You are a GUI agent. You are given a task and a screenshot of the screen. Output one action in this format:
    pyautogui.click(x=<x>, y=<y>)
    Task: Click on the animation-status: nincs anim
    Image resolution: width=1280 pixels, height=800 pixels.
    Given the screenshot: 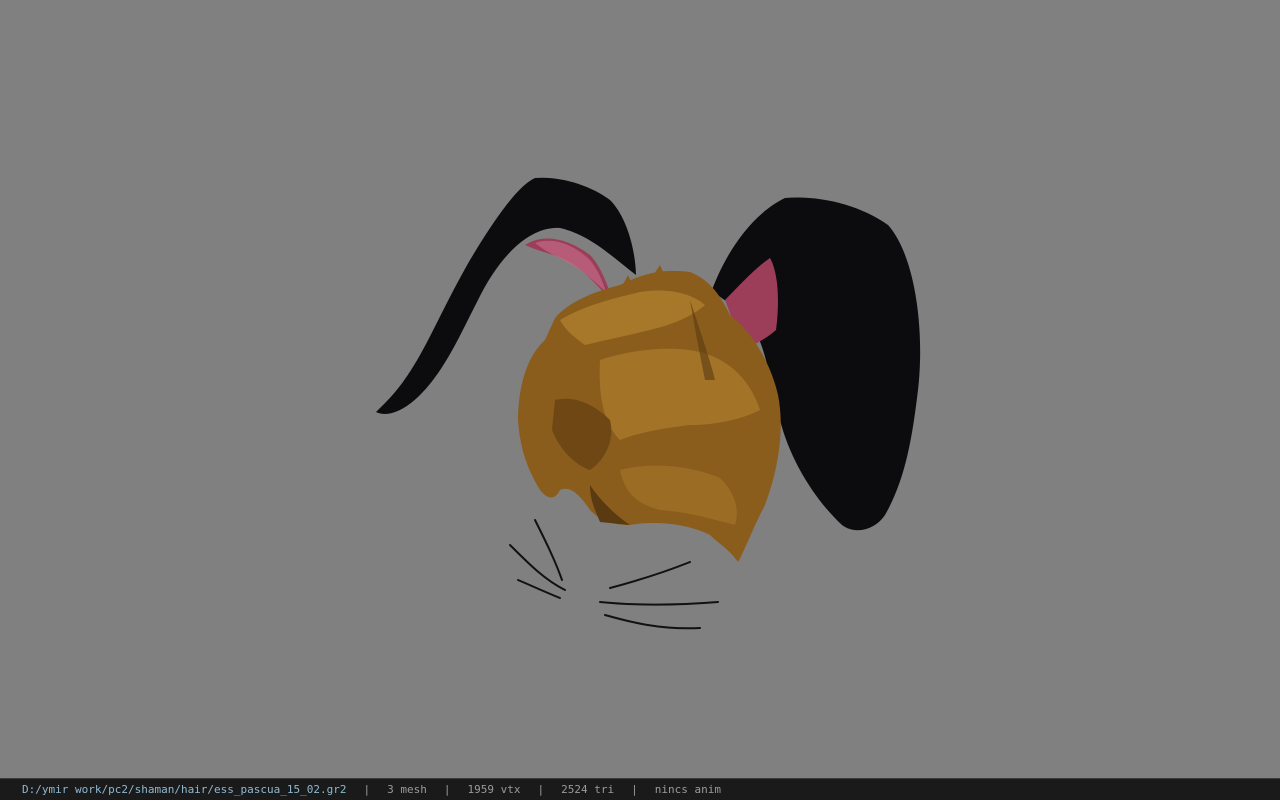 What is the action you would take?
    pyautogui.click(x=687, y=789)
    